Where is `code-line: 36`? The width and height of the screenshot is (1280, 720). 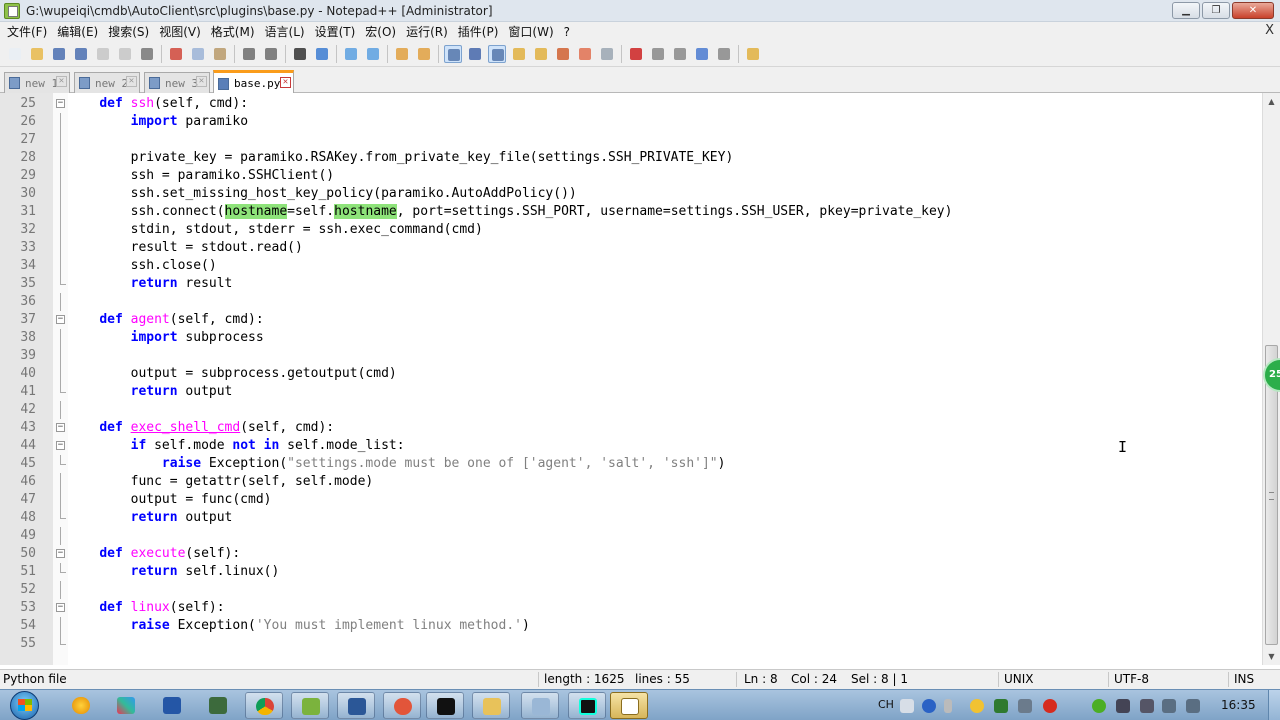
code-line: 36 is located at coordinates (631, 302).